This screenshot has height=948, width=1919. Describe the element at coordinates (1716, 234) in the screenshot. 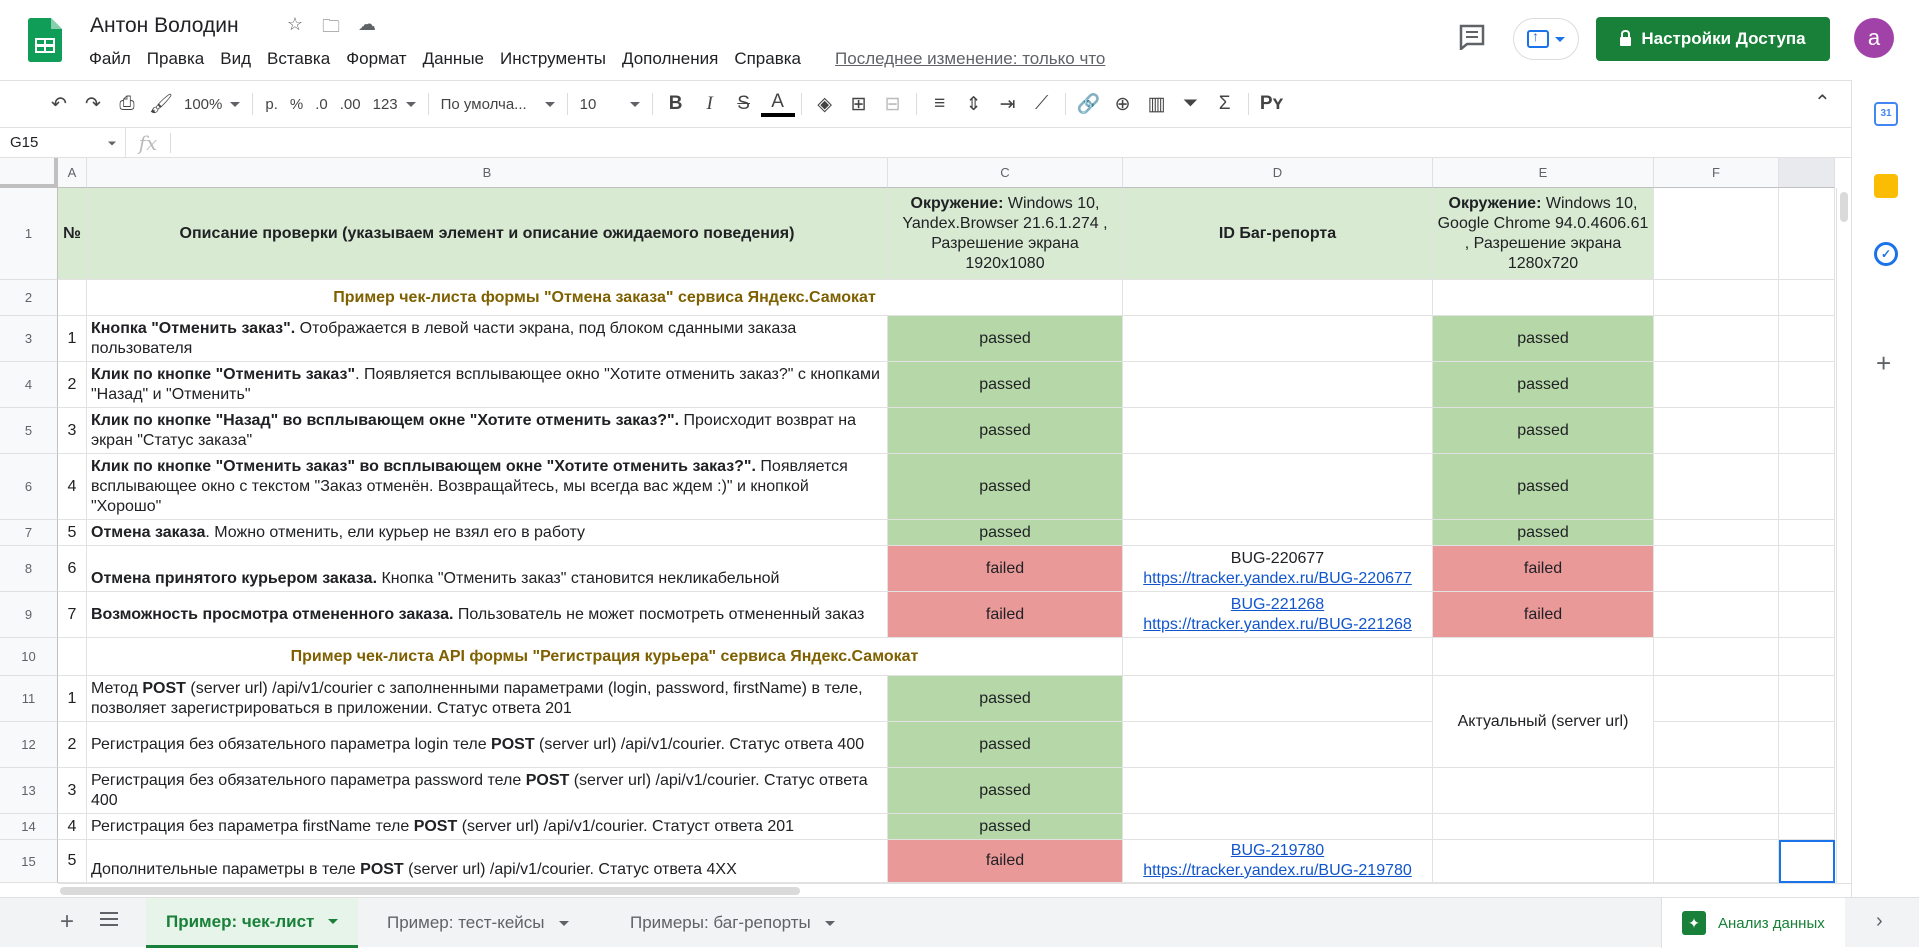

I see `cell-f1` at that location.